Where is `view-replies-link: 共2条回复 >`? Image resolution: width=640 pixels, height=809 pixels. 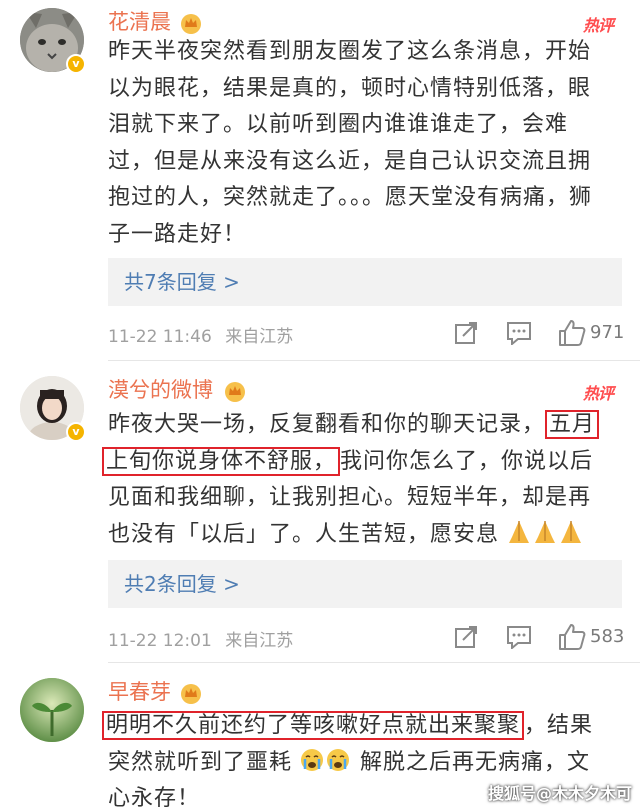
view-replies-link: 共2条回复 > is located at coordinates (365, 584).